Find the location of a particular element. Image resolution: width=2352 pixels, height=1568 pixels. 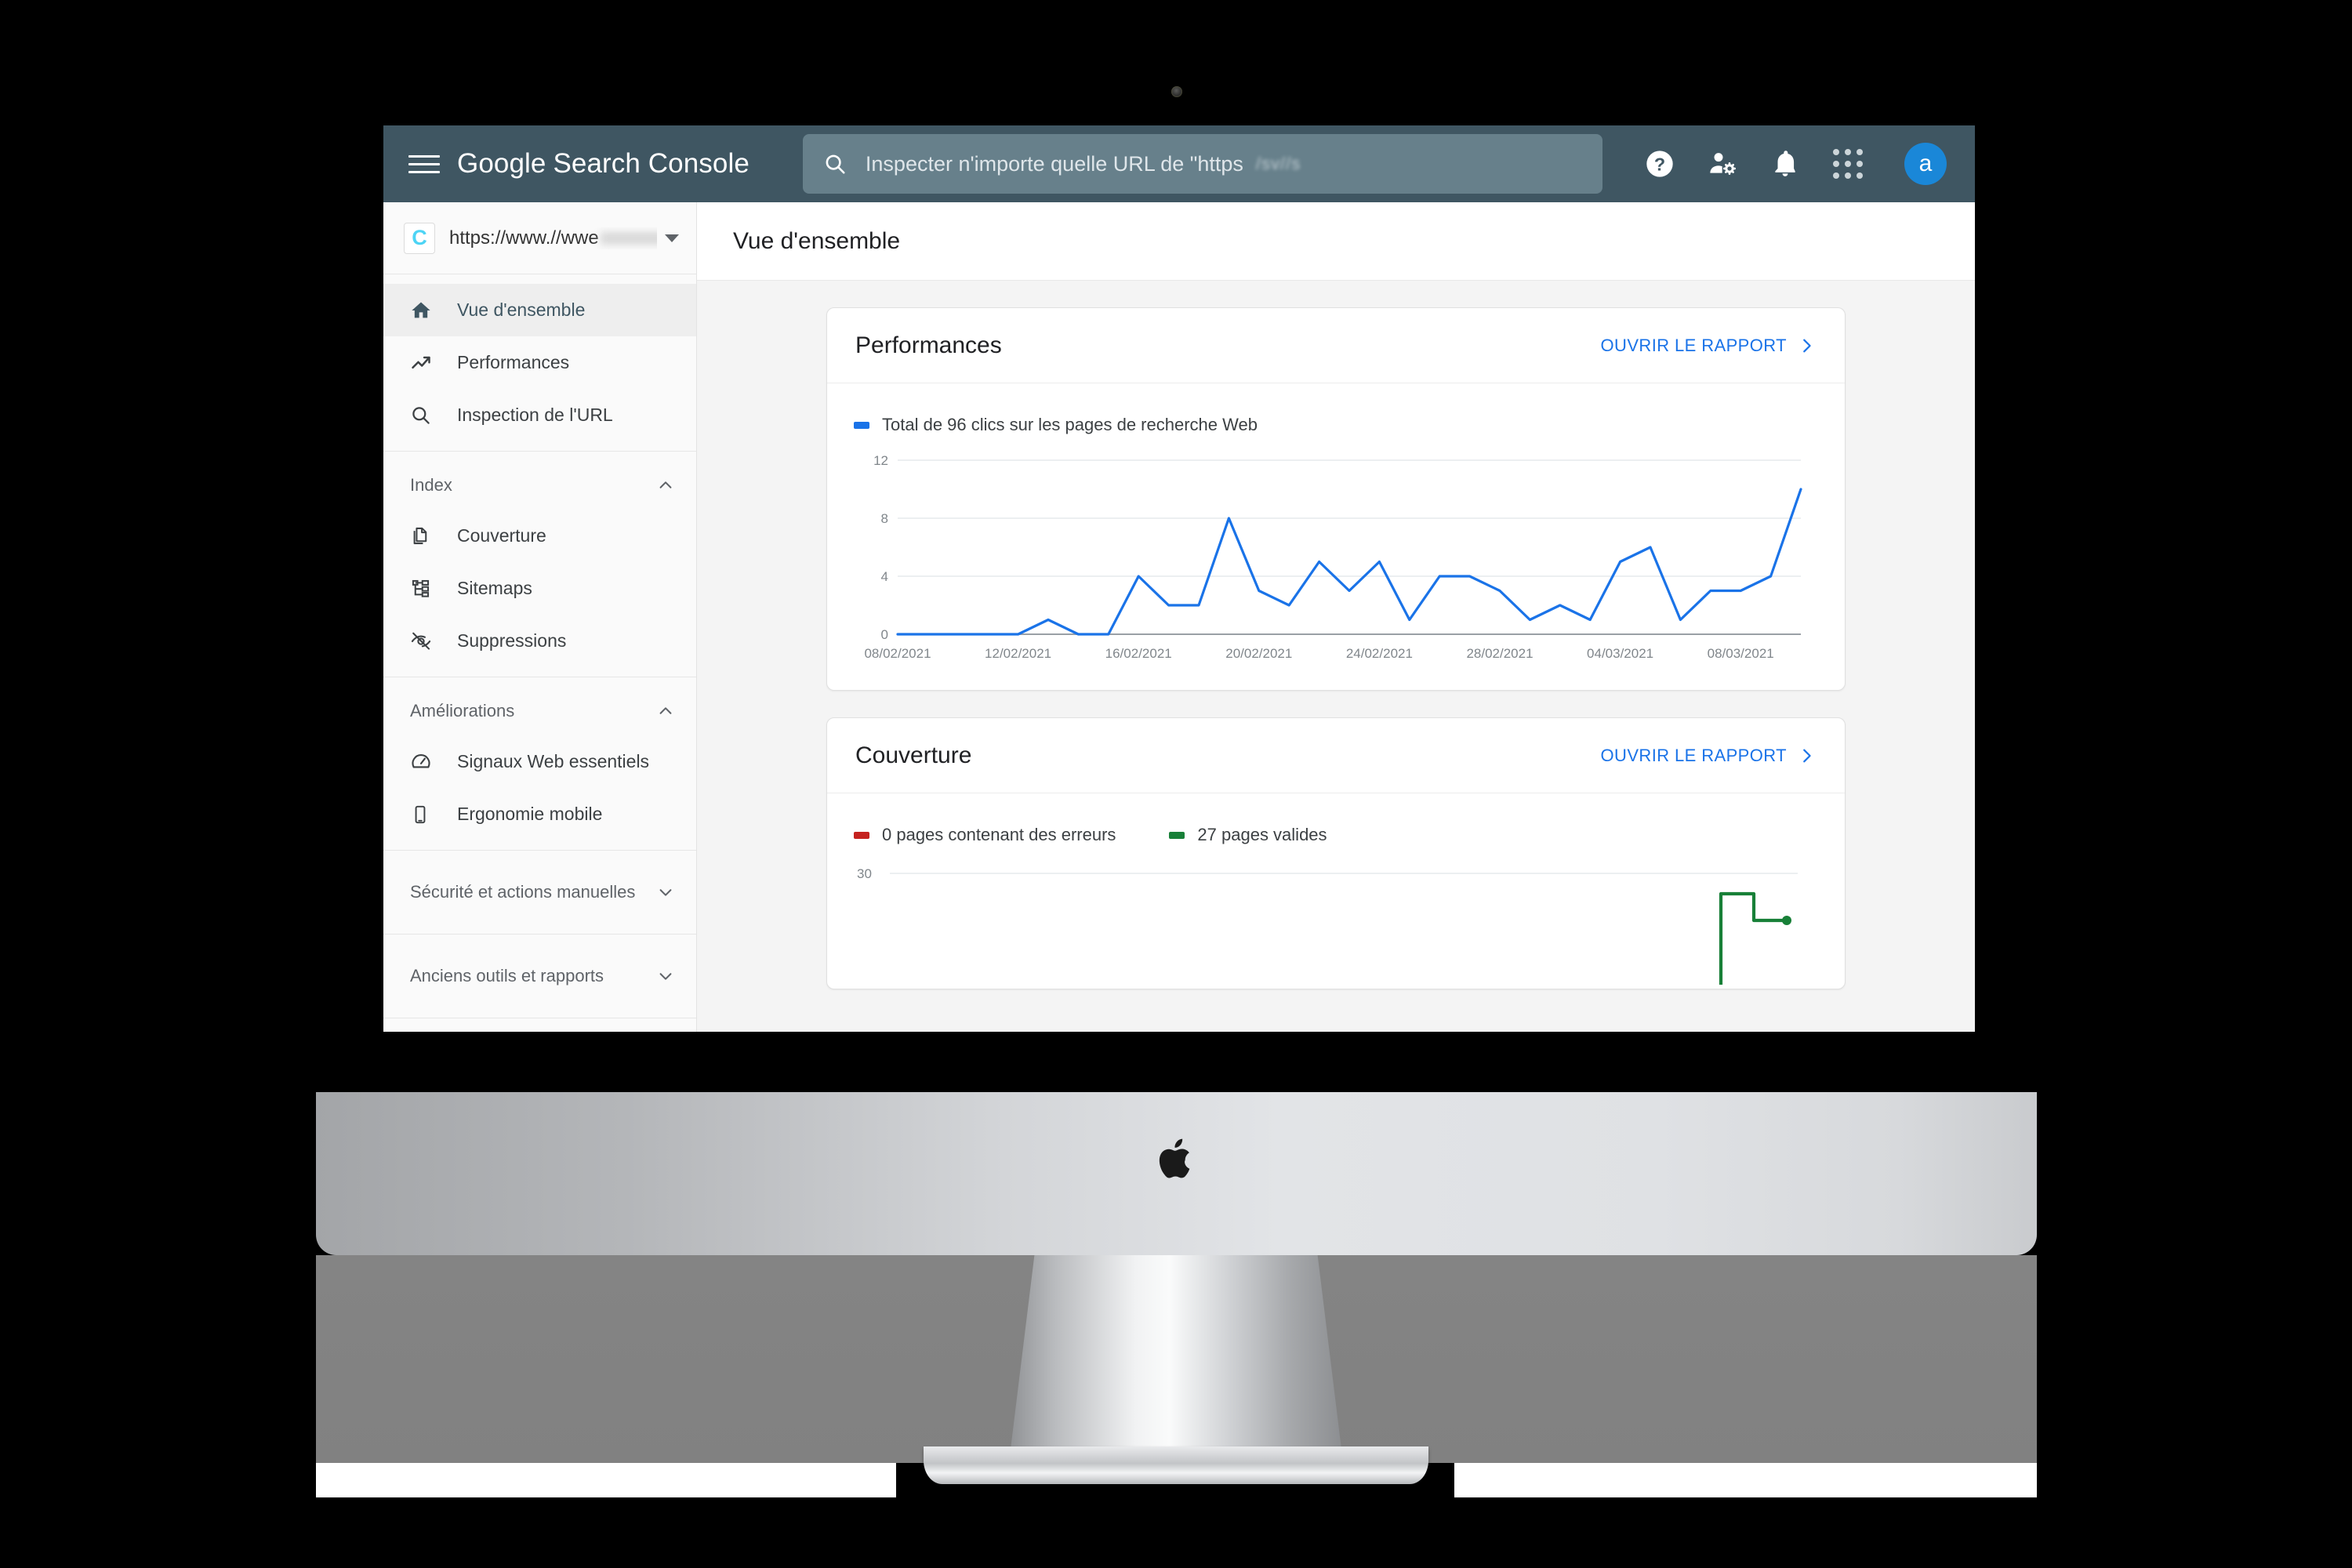

desk-surface-right is located at coordinates (1745, 1480).